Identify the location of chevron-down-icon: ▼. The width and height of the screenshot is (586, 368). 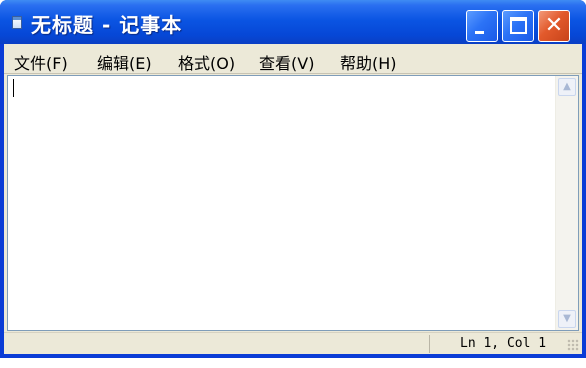
(567, 318).